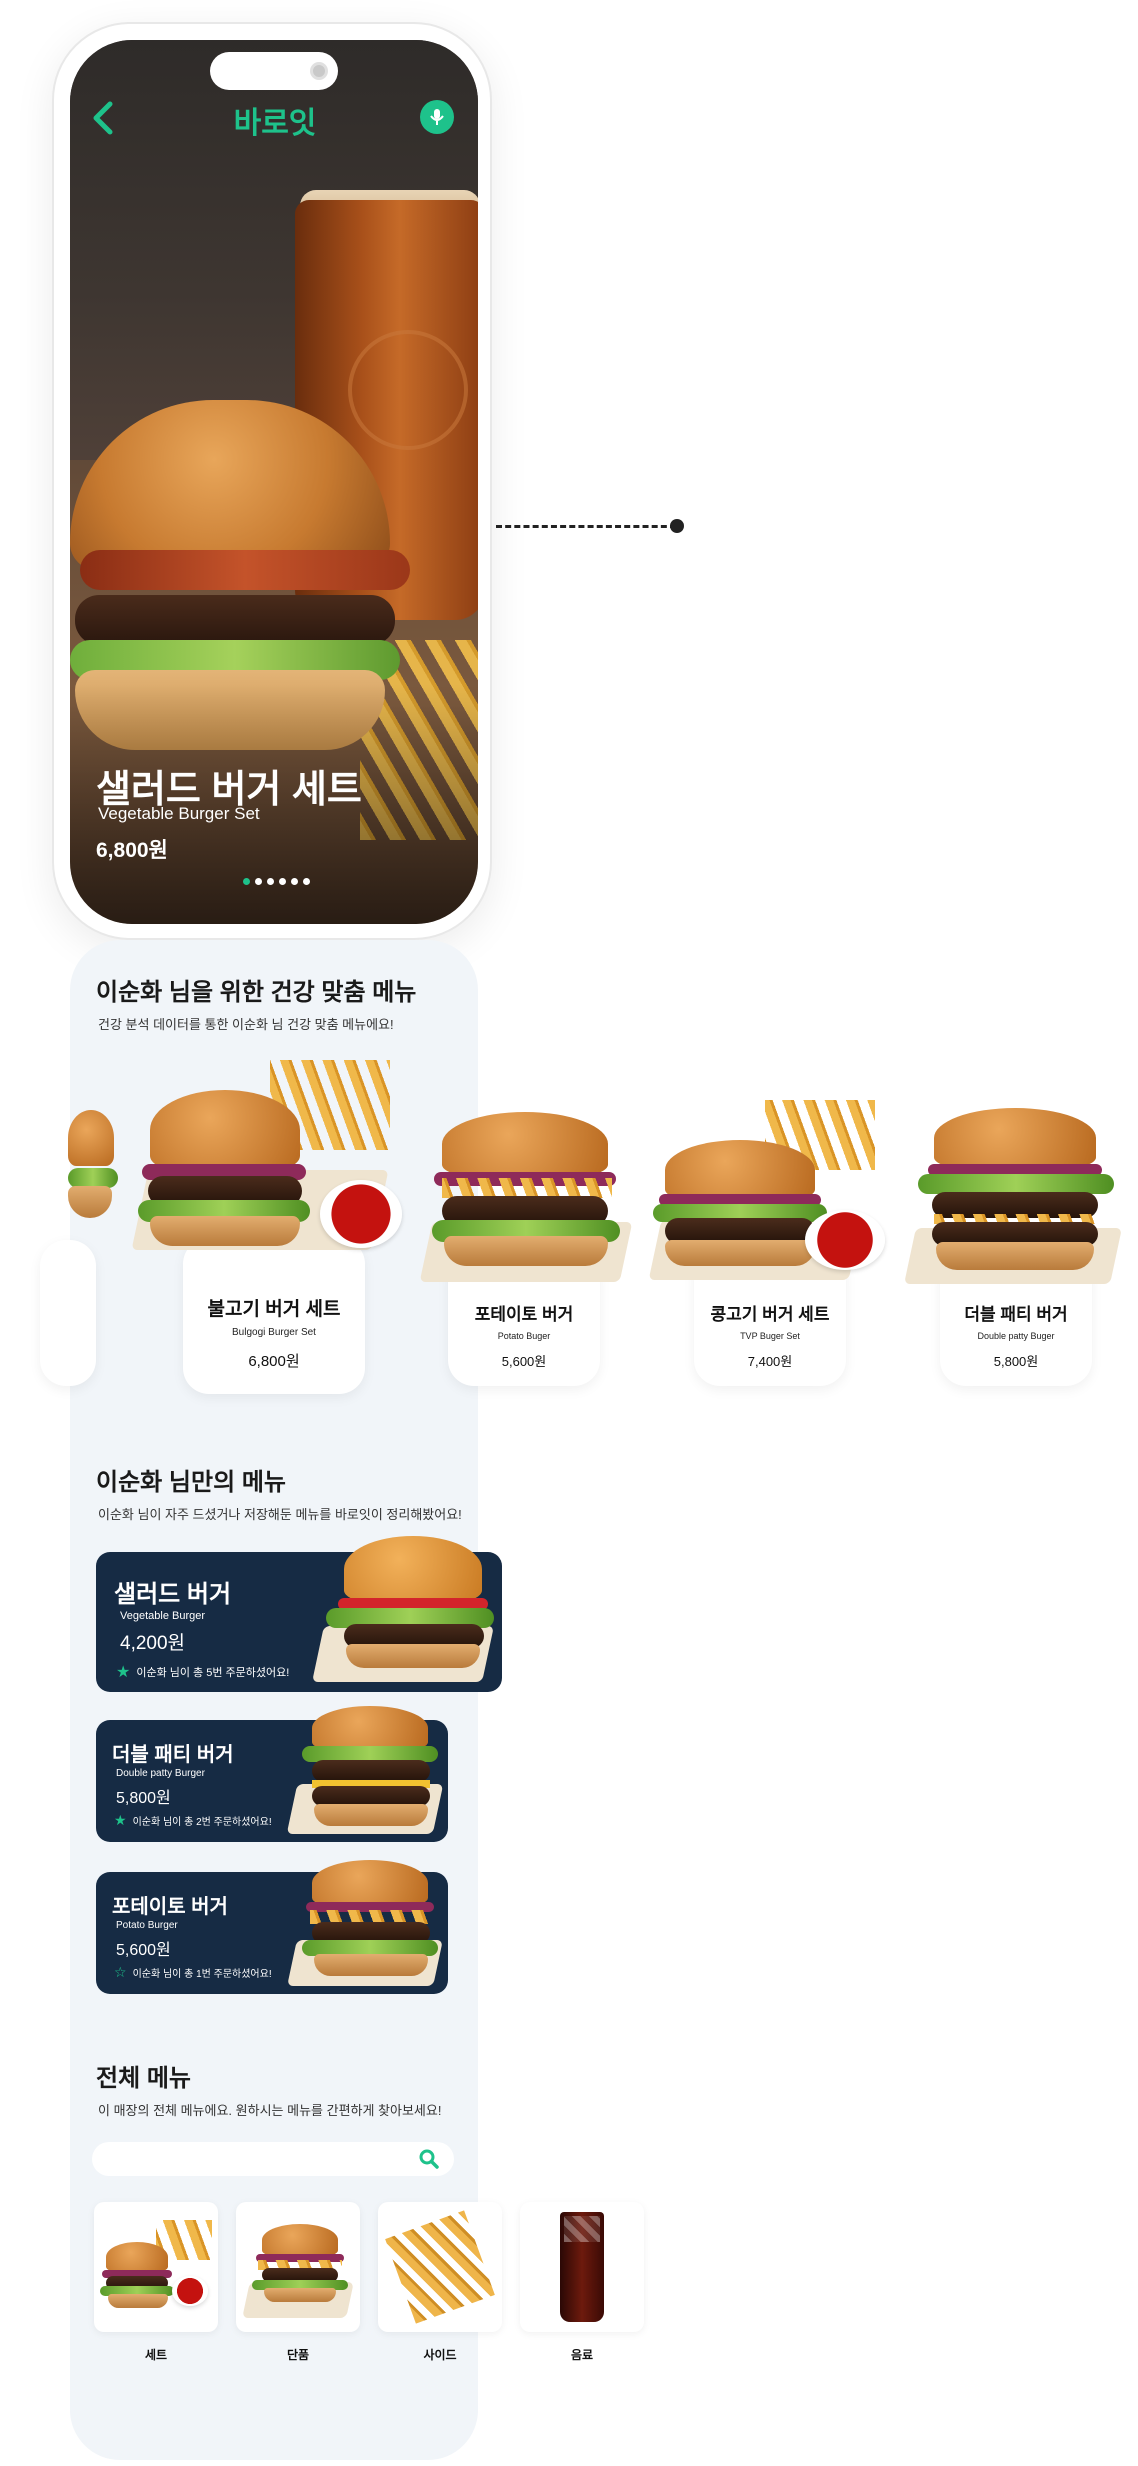 This screenshot has width=1138, height=2466. I want to click on my-menu-note-text: 이순화 님이 총 1번 주문하셨어요!, so click(202, 1974).